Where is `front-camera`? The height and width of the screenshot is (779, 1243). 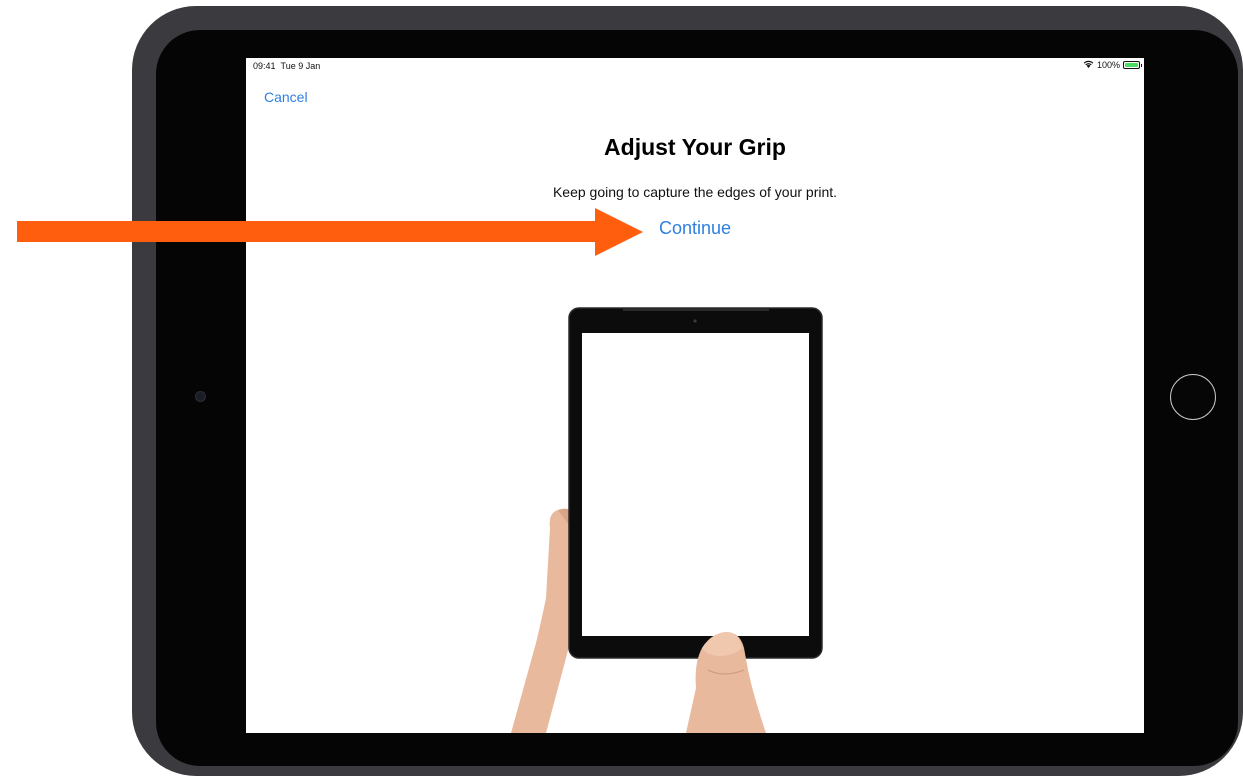
front-camera is located at coordinates (200, 396).